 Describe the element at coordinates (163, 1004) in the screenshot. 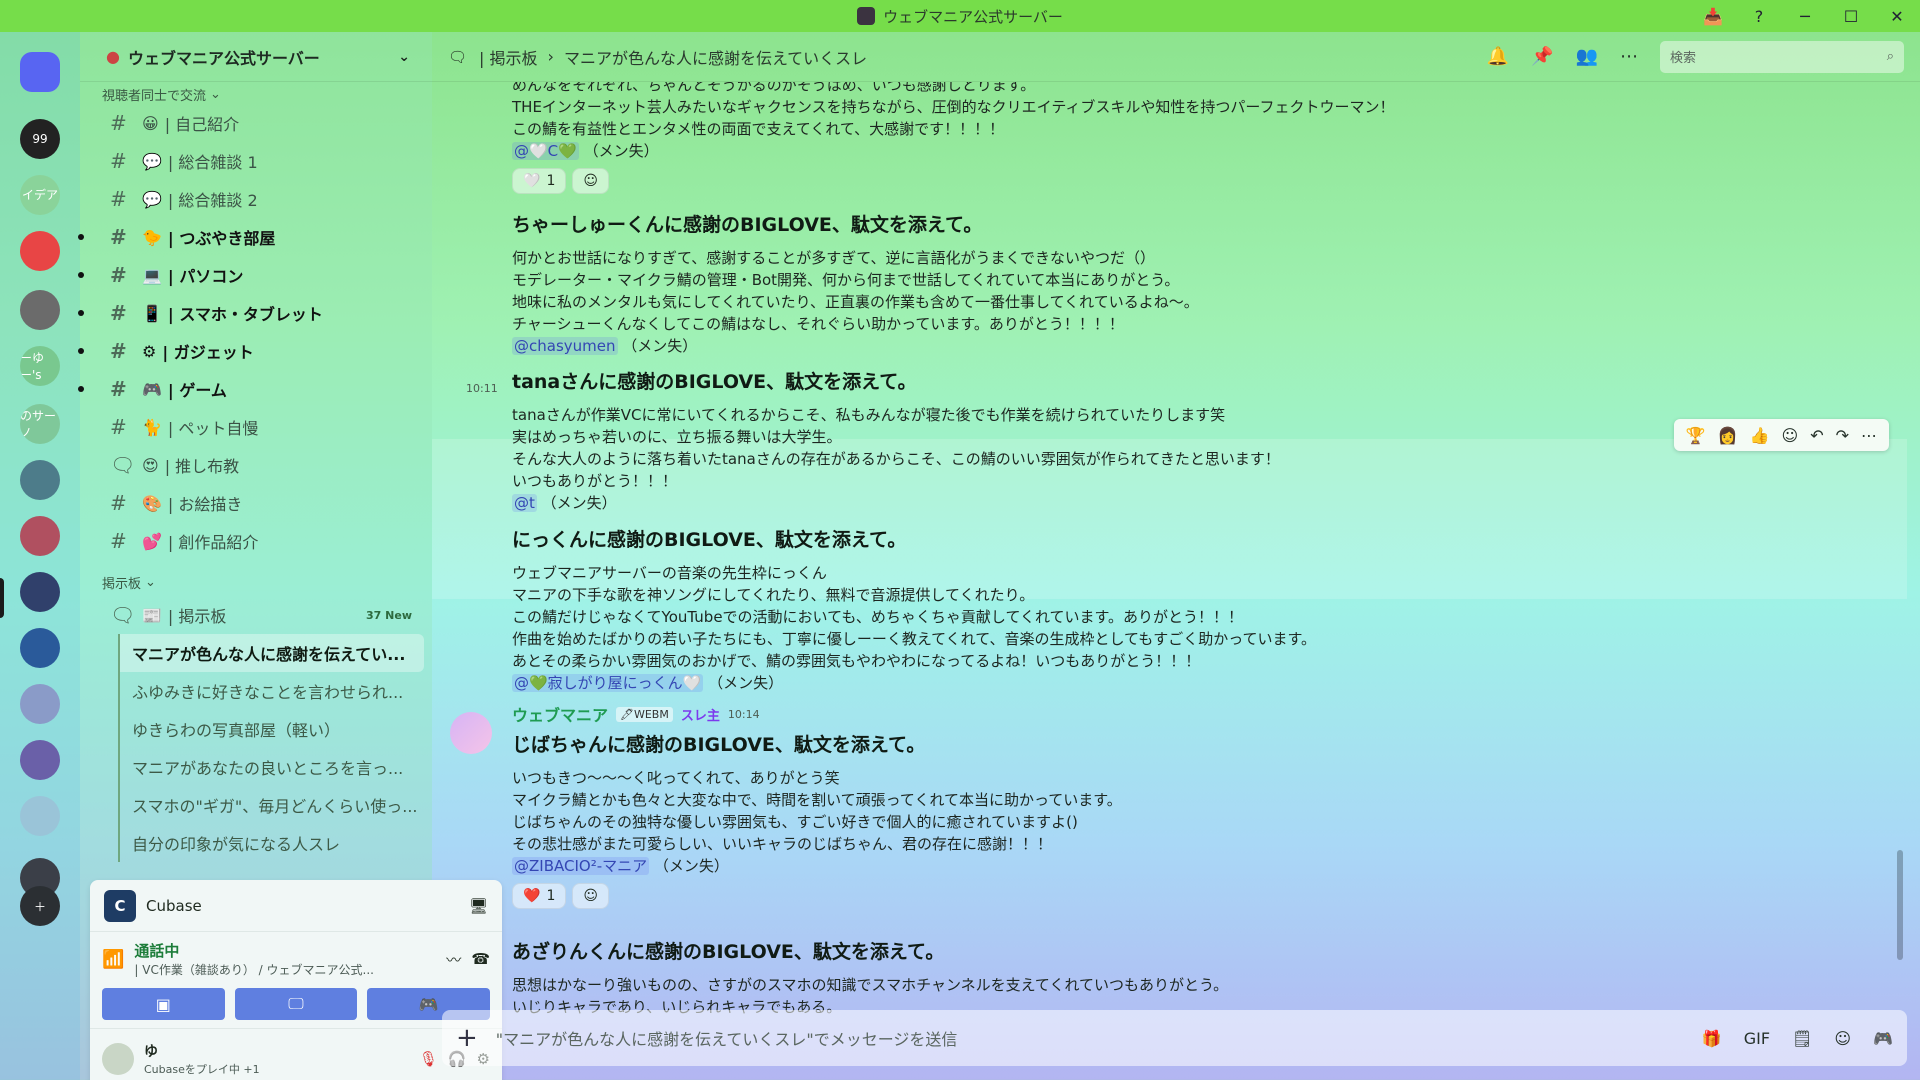

I see `camera-button: ▣` at that location.